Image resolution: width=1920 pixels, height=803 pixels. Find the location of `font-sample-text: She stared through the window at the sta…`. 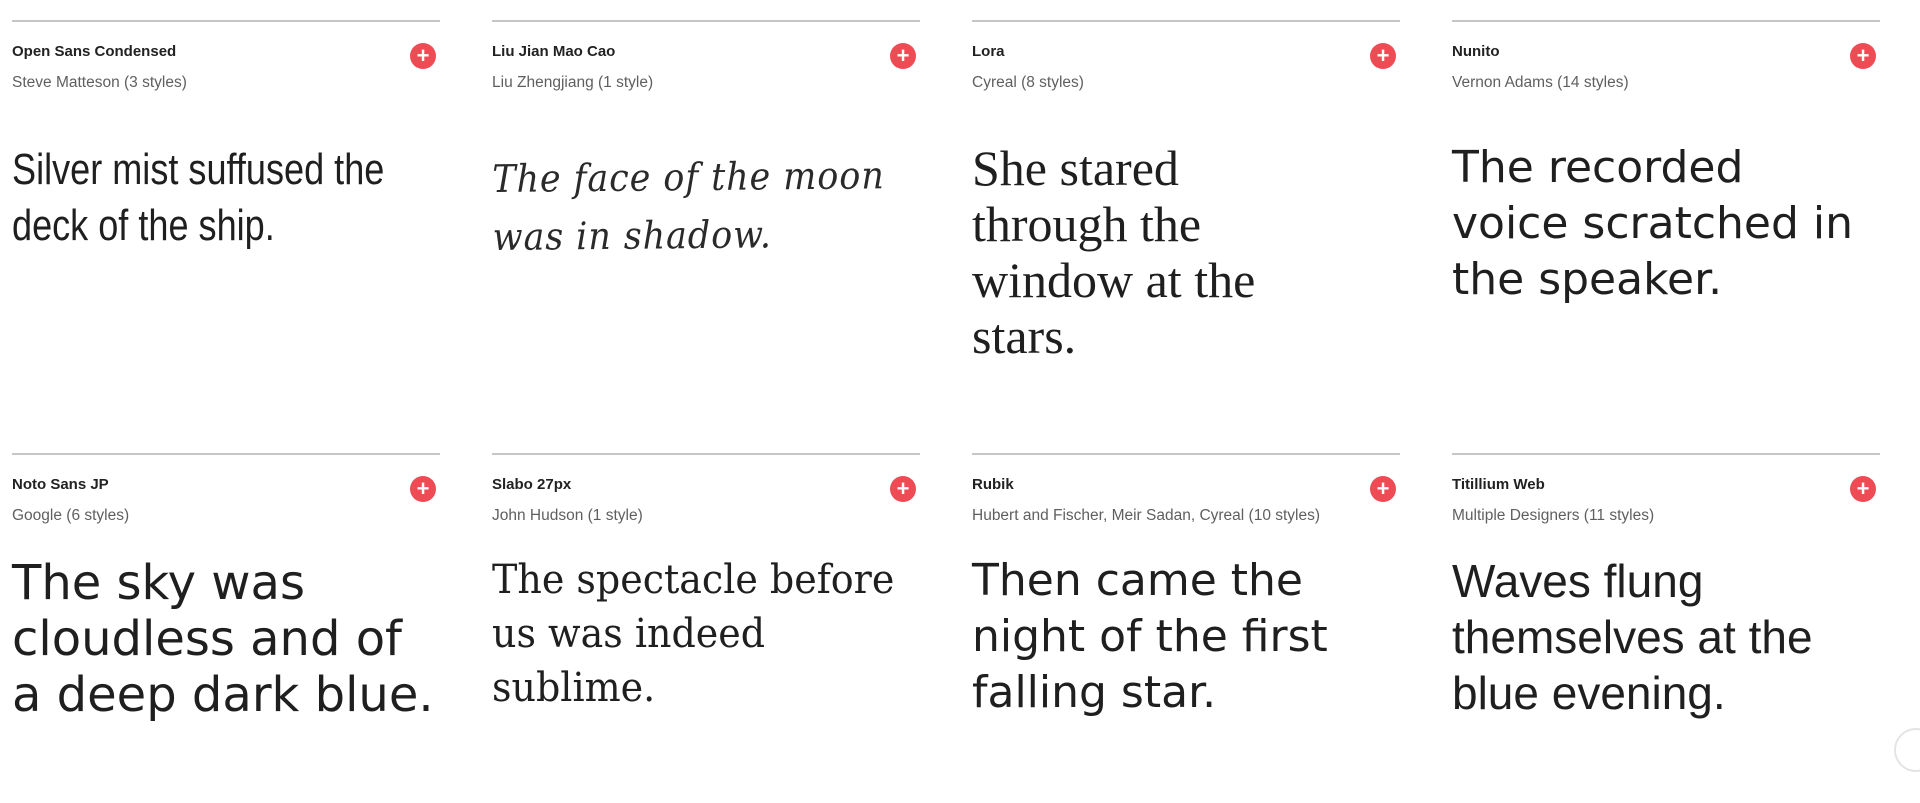

font-sample-text: She stared through the window at the sta… is located at coordinates (1187, 252).